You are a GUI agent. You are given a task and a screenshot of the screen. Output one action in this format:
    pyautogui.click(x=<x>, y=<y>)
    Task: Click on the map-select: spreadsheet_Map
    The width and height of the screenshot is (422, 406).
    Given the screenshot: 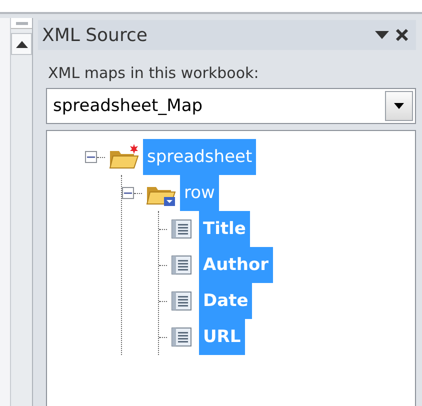 What is the action you would take?
    pyautogui.click(x=231, y=106)
    